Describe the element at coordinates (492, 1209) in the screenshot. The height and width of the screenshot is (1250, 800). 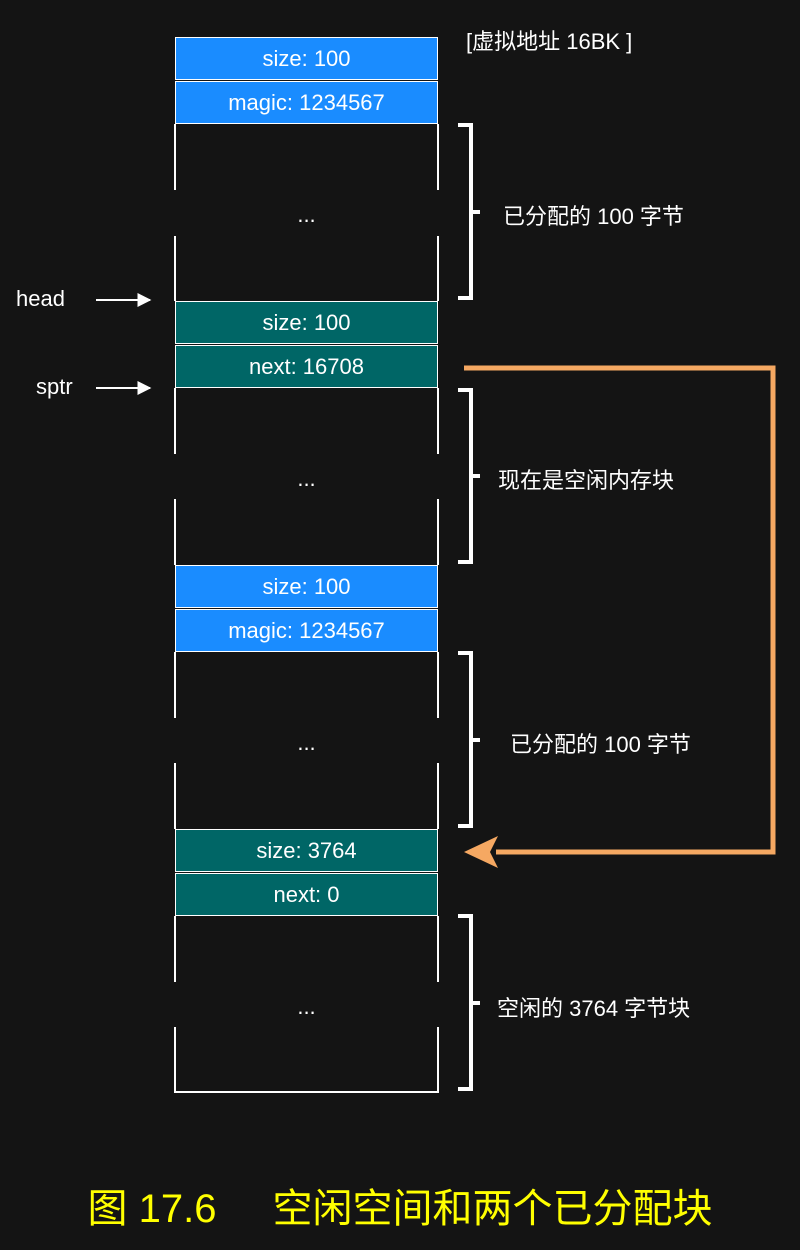
I see `figure-title: 空闲空间和两个已分配块` at that location.